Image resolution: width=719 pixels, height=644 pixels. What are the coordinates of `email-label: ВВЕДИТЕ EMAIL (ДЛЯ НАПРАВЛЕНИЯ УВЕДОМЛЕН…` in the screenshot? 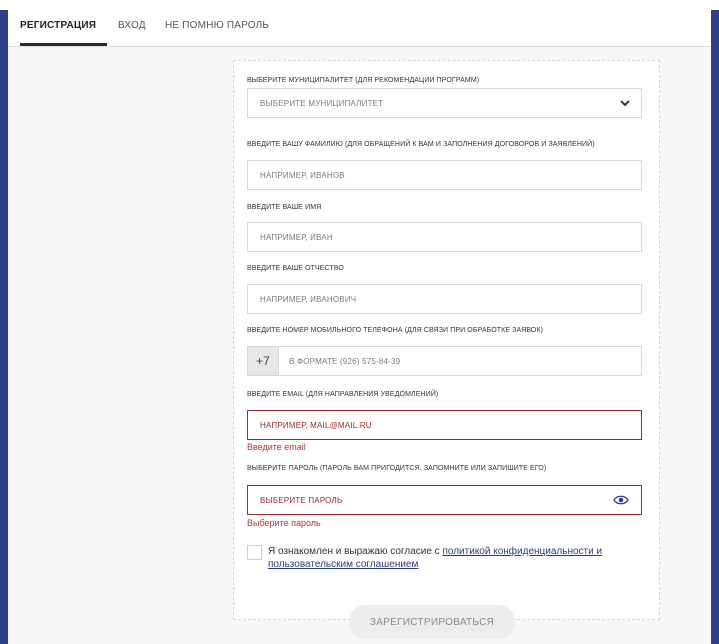 It's located at (343, 394).